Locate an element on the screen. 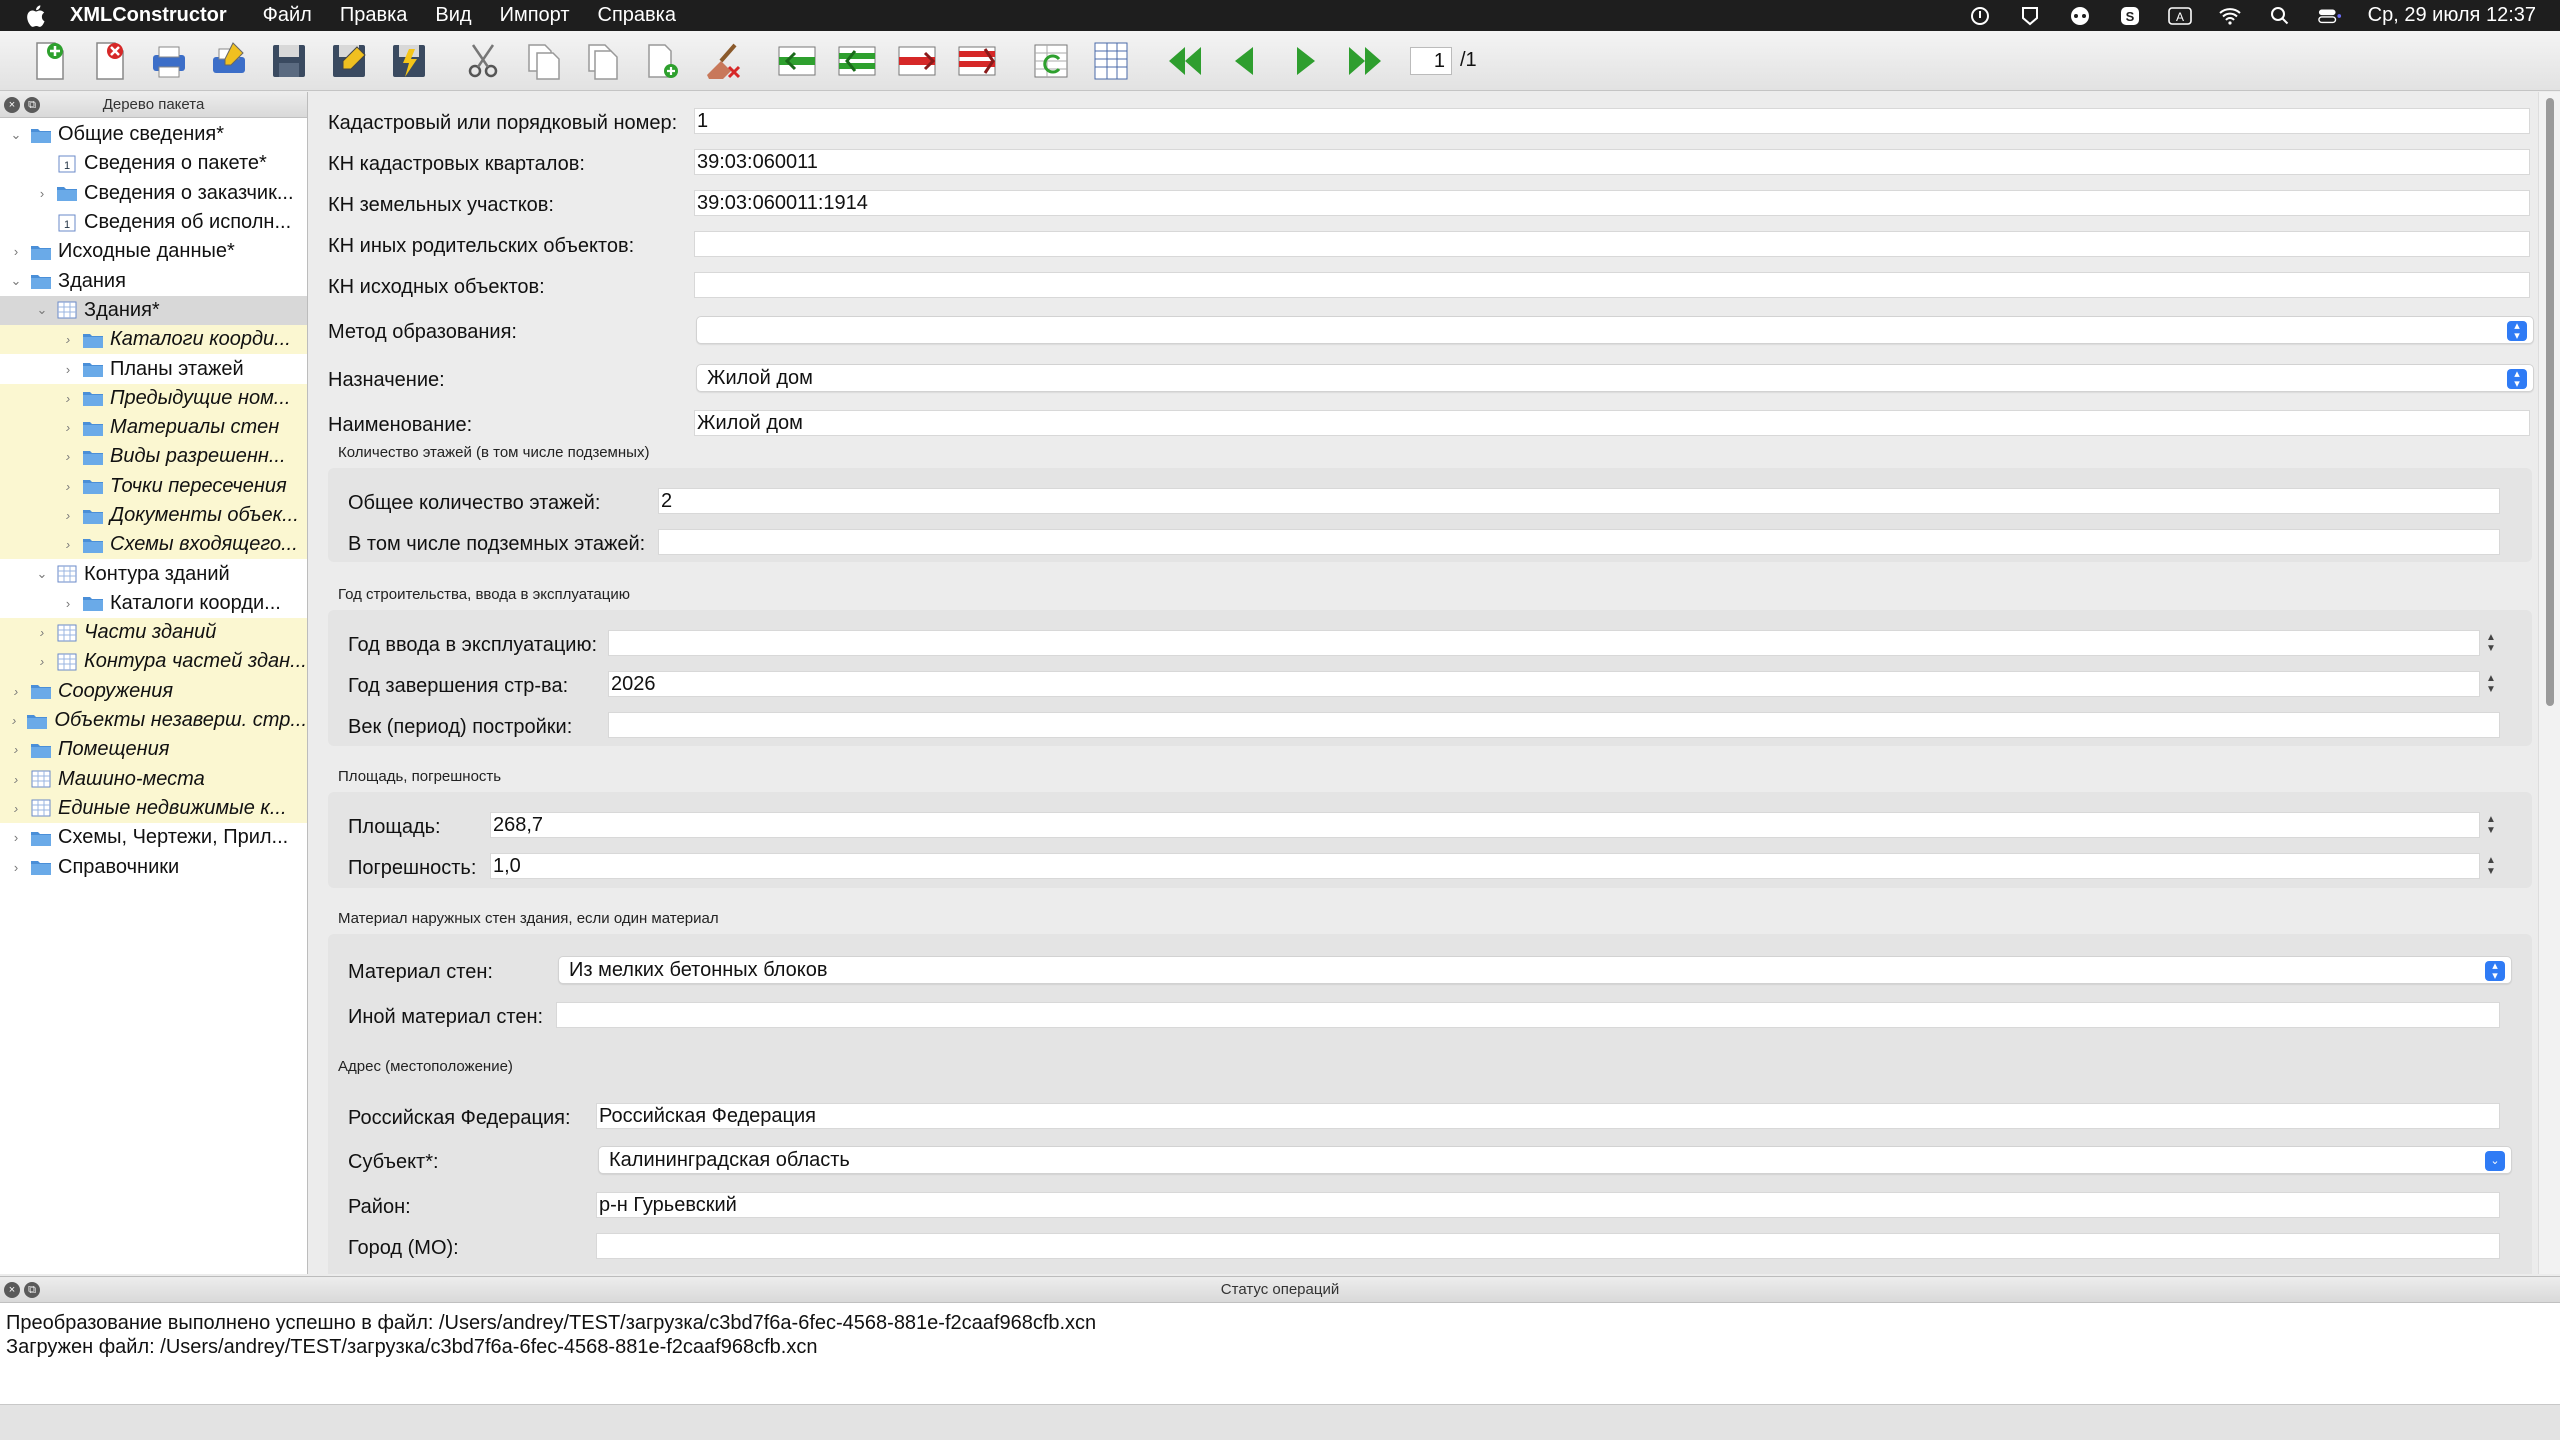 The height and width of the screenshot is (1440, 2560). error-stepper: ▲ ▼ is located at coordinates (2491, 866).